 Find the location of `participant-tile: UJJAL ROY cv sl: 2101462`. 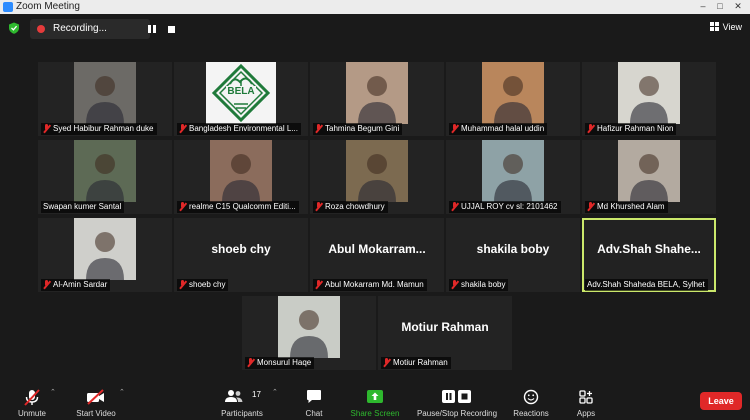

participant-tile: UJJAL ROY cv sl: 2101462 is located at coordinates (513, 177).